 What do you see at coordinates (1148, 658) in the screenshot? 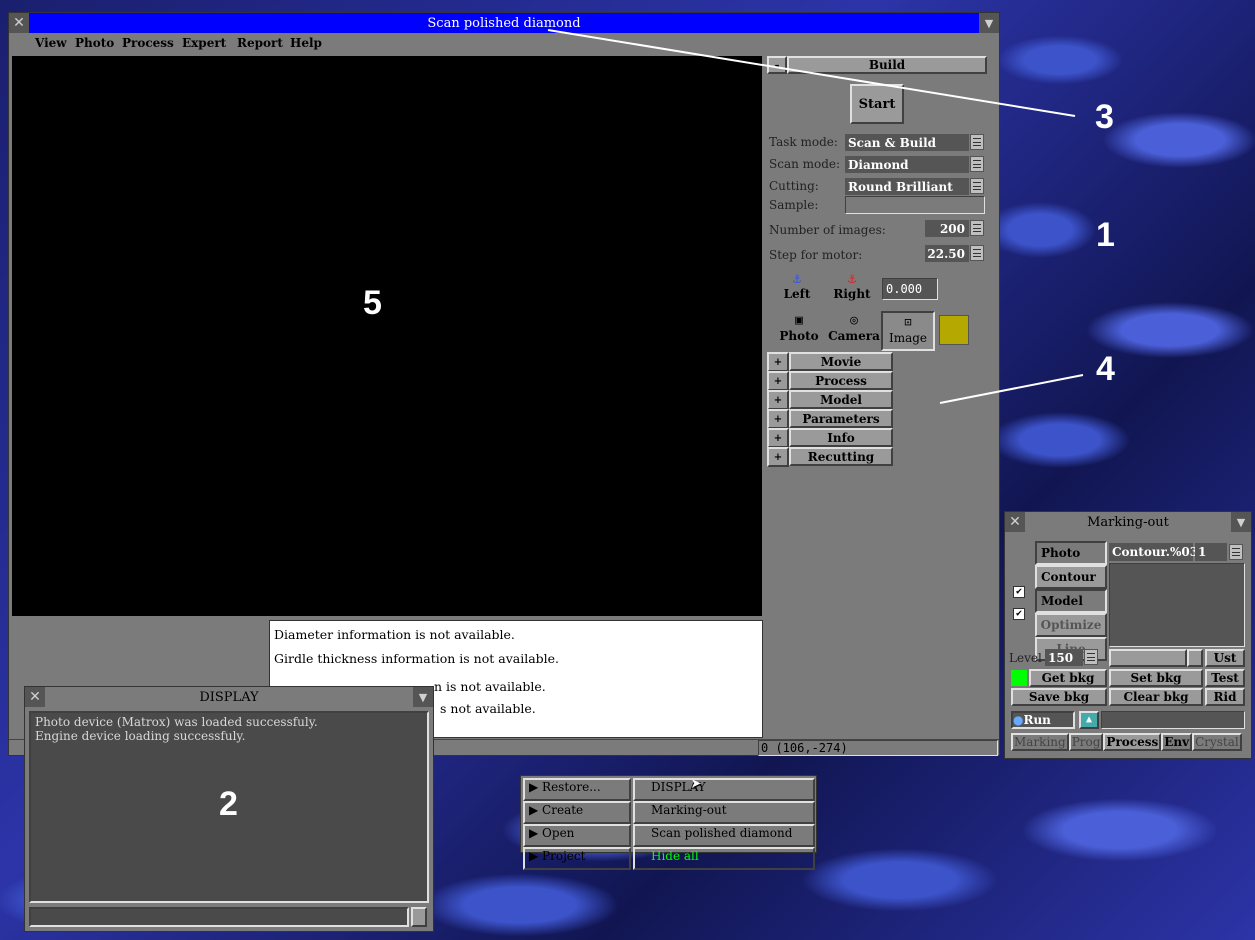
I see `level-slider` at bounding box center [1148, 658].